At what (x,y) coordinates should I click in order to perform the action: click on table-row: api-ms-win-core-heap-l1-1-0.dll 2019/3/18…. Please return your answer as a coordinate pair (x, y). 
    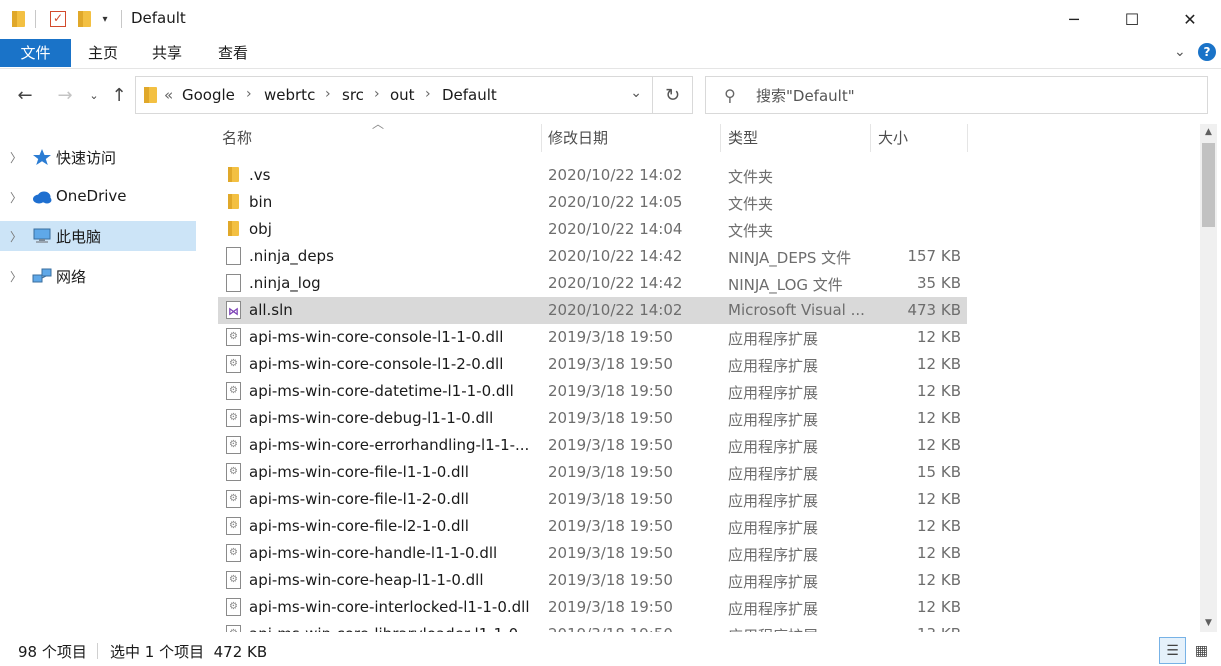
    Looking at the image, I should click on (592, 580).